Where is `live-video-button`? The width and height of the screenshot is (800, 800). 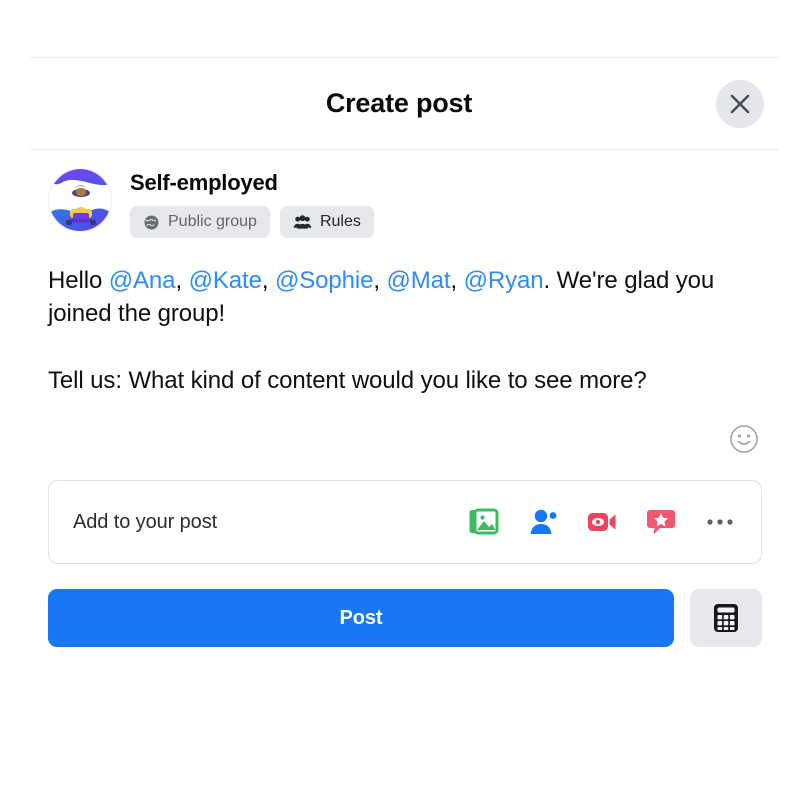 live-video-button is located at coordinates (602, 522).